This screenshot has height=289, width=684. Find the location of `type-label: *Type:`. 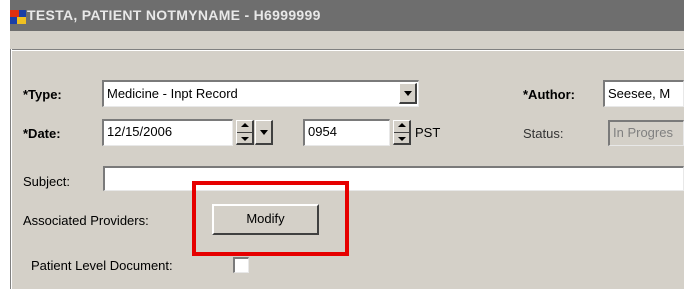

type-label: *Type: is located at coordinates (42, 94).